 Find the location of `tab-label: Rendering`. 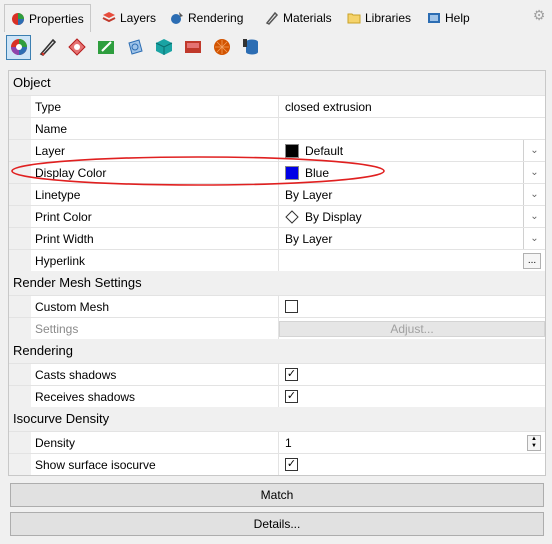

tab-label: Rendering is located at coordinates (216, 18).